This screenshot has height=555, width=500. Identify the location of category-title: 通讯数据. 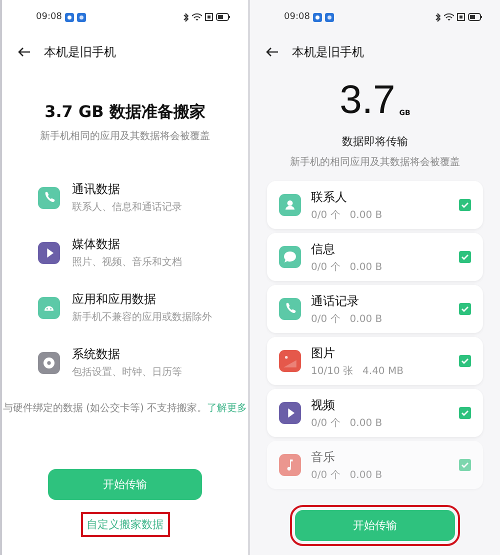
(96, 189).